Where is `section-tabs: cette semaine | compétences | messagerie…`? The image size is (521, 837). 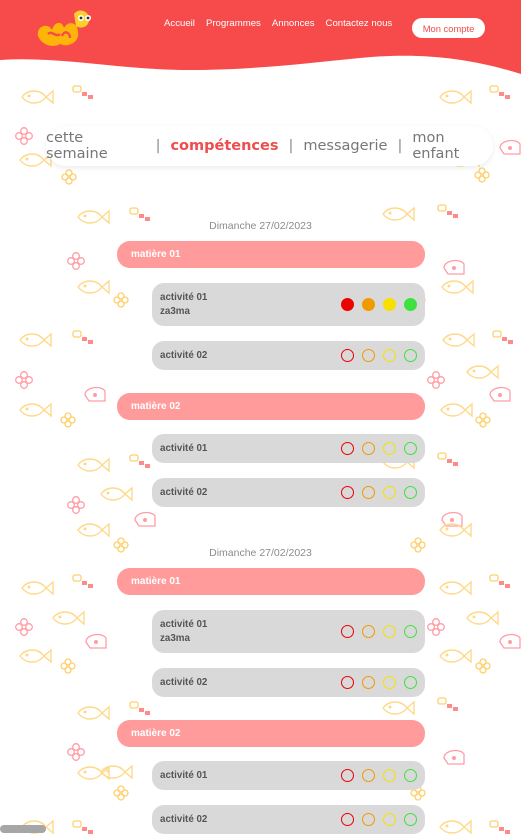 section-tabs: cette semaine | compétences | messagerie… is located at coordinates (269, 146).